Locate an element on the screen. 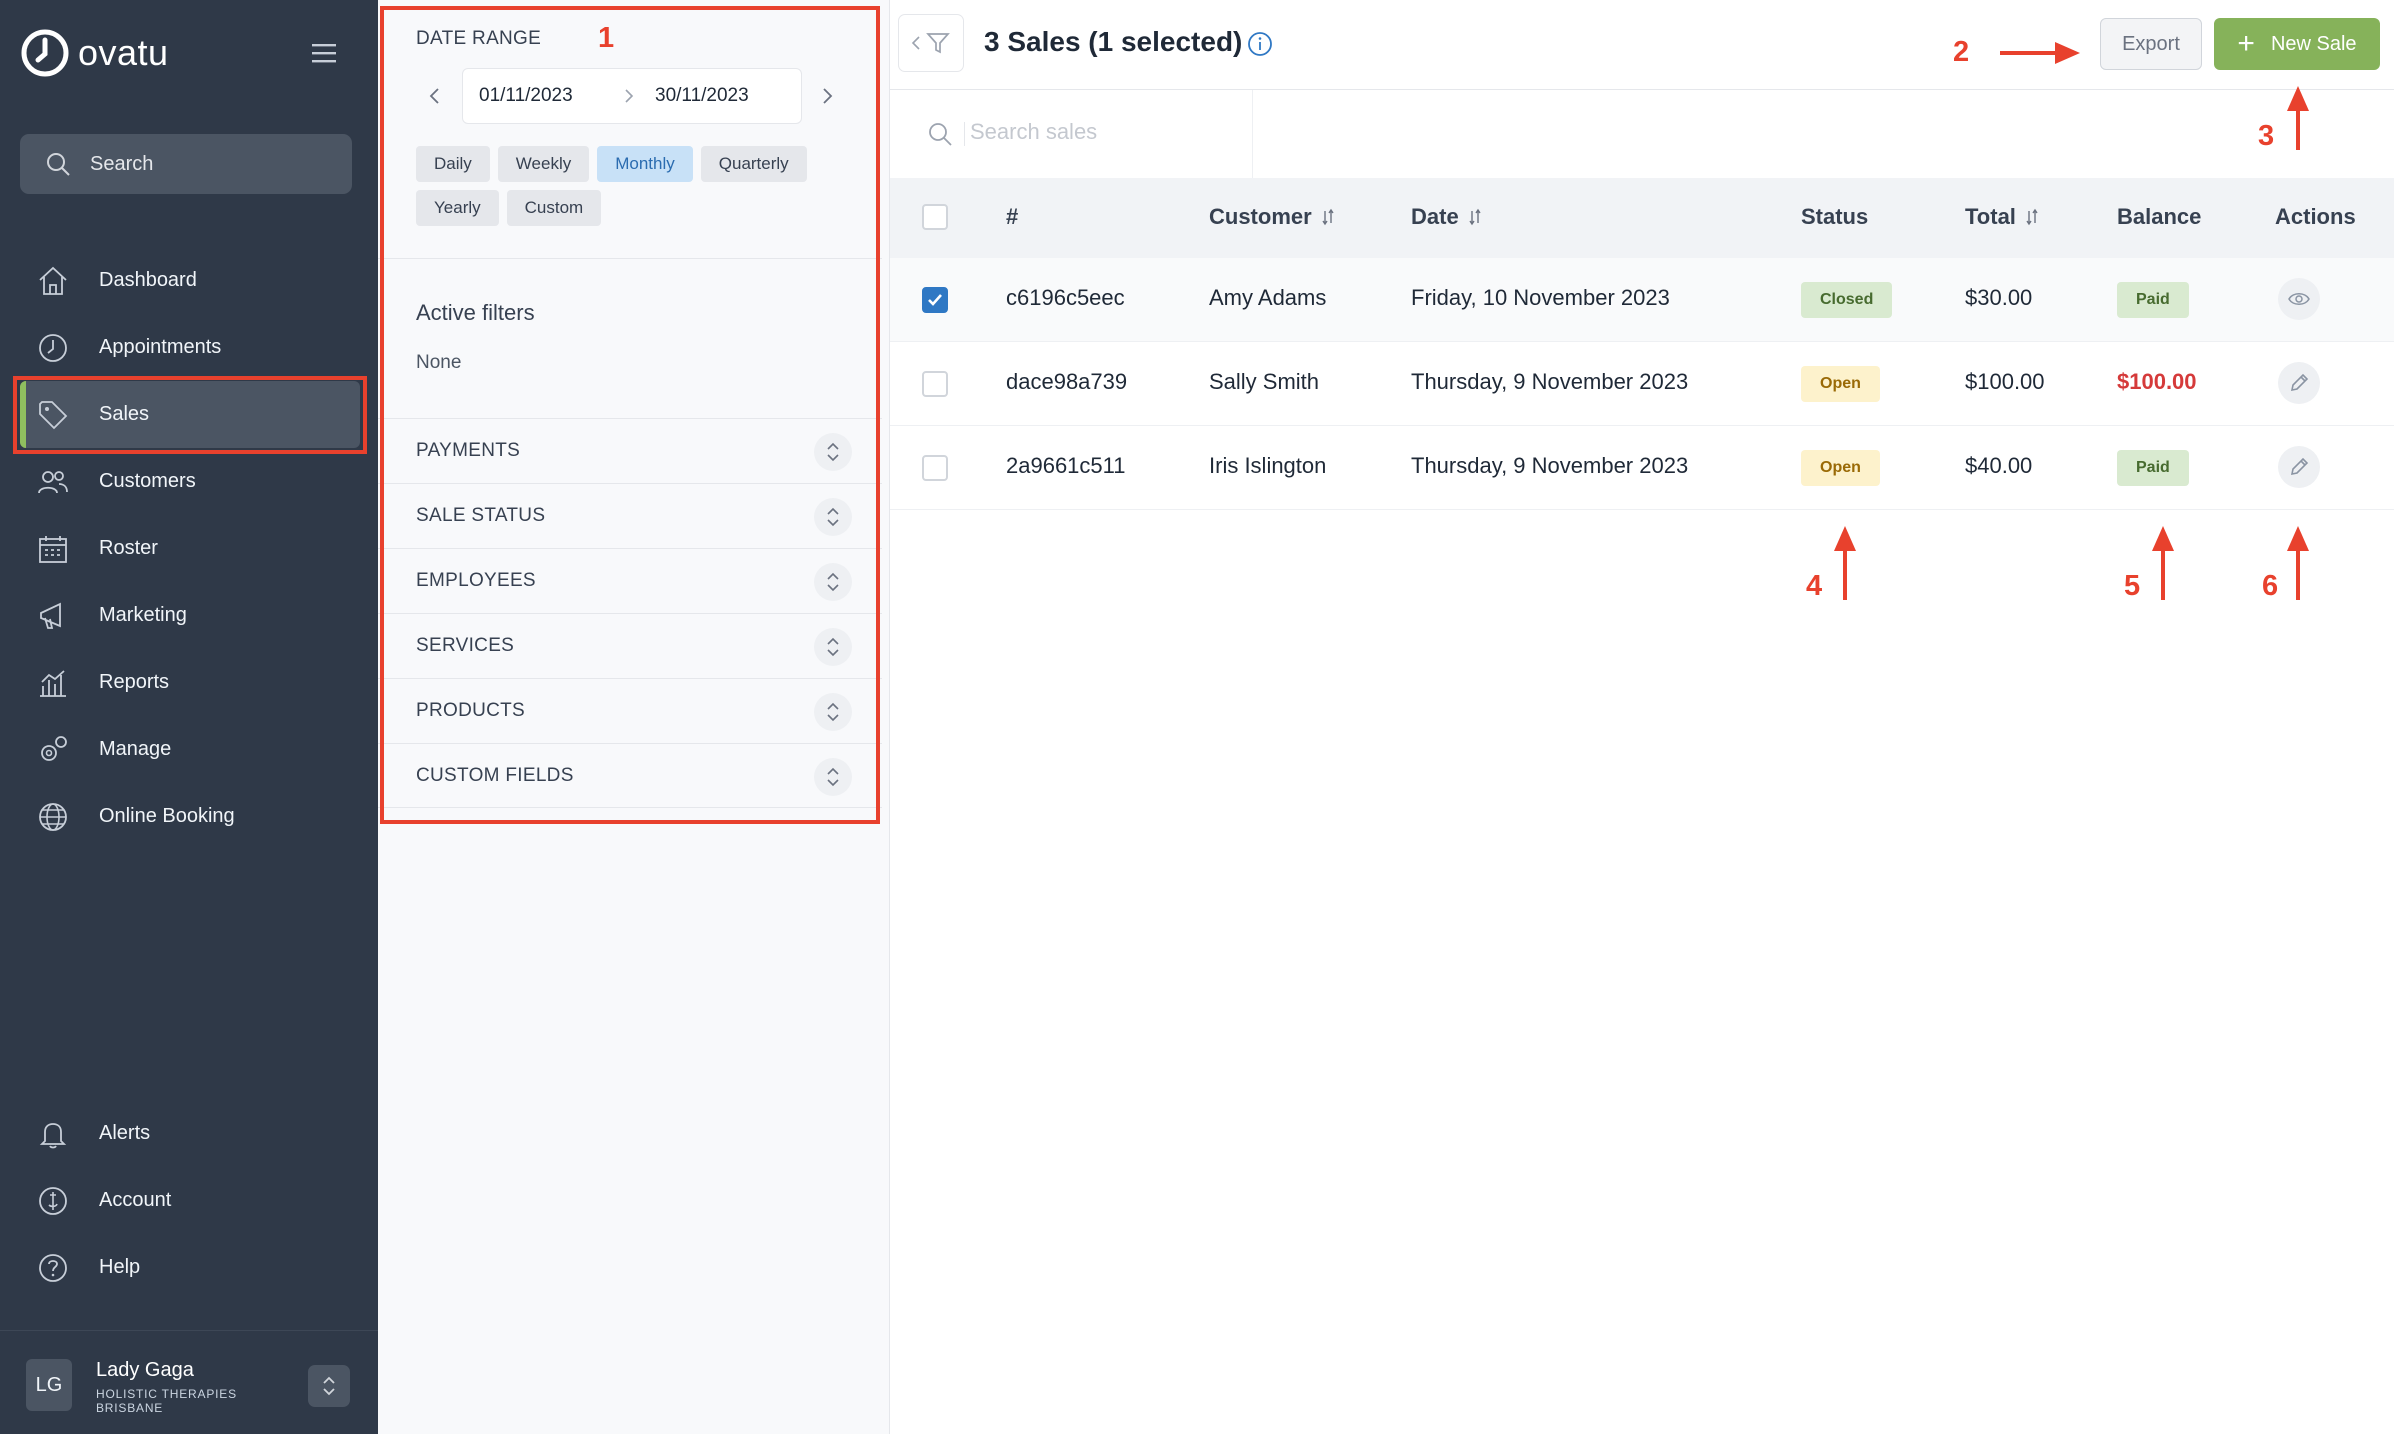  filter-section-products: PRODUCTS is located at coordinates (630, 710).